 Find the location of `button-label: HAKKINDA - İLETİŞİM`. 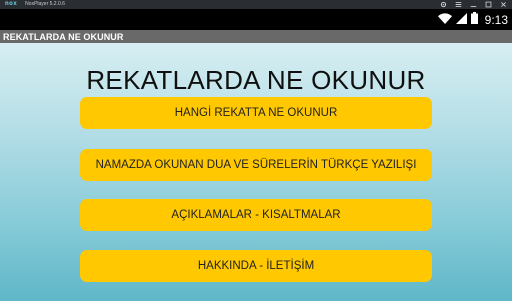

button-label: HAKKINDA - İLETİŞİM is located at coordinates (256, 266).